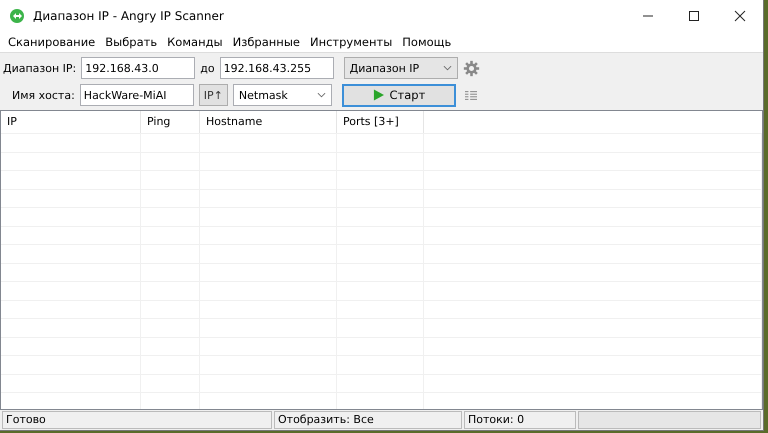 The image size is (768, 433). What do you see at coordinates (195, 42) in the screenshot?
I see `menu-item: Команды` at bounding box center [195, 42].